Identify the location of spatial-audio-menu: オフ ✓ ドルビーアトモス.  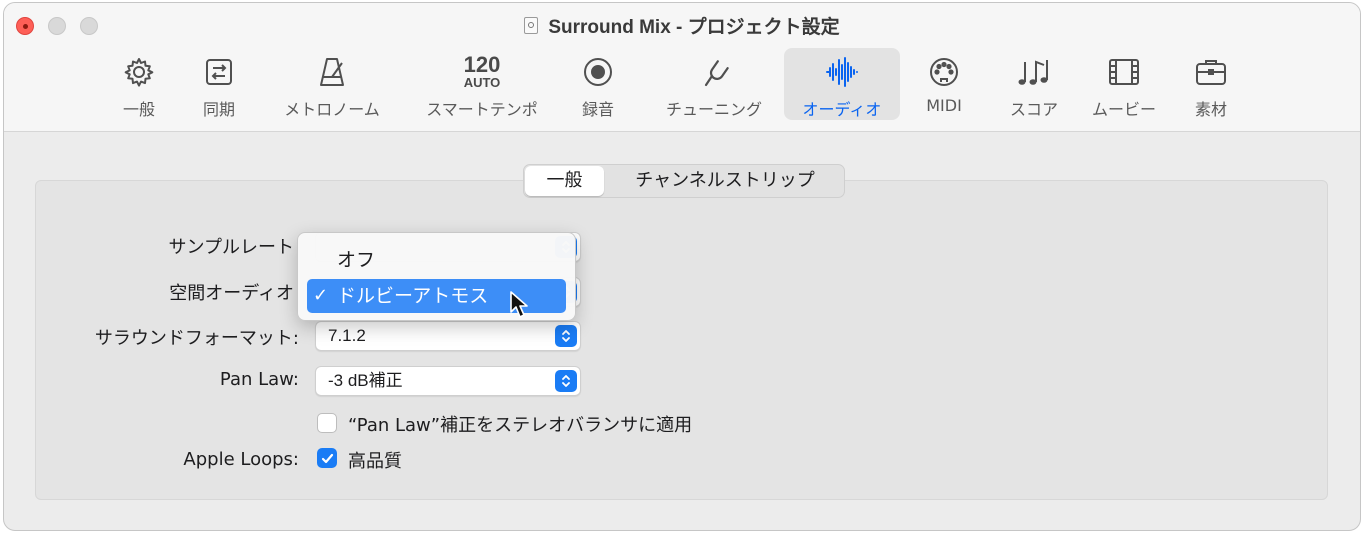
(436, 276).